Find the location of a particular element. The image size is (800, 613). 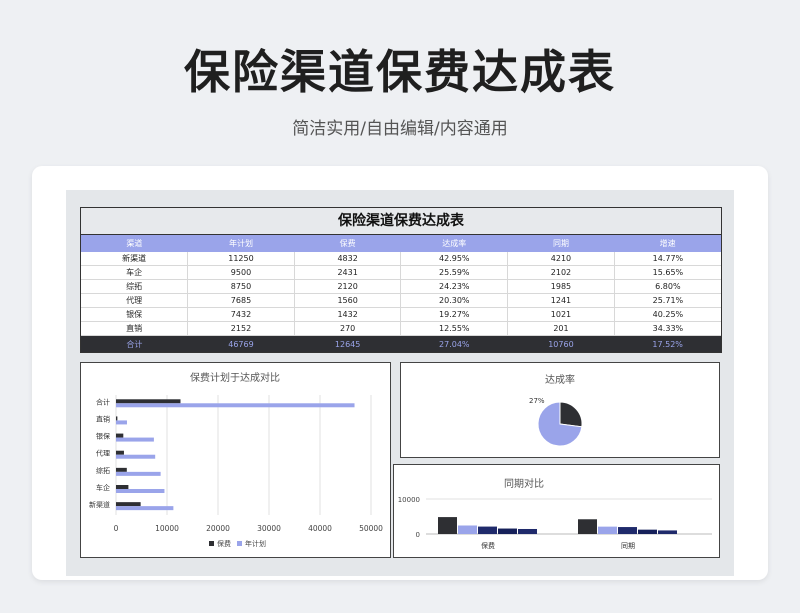

table-cell: 7432 is located at coordinates (241, 314).